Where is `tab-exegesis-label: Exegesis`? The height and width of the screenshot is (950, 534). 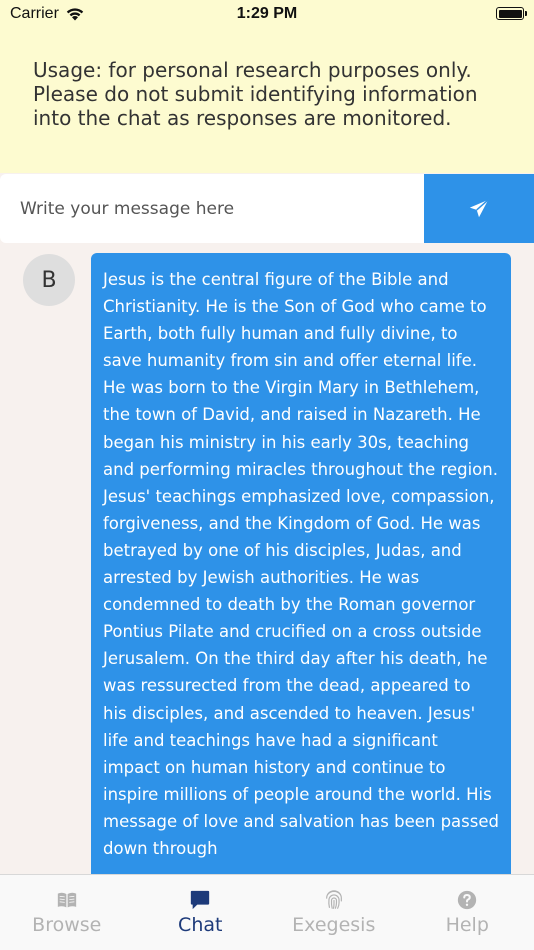
tab-exegesis-label: Exegesis is located at coordinates (334, 925).